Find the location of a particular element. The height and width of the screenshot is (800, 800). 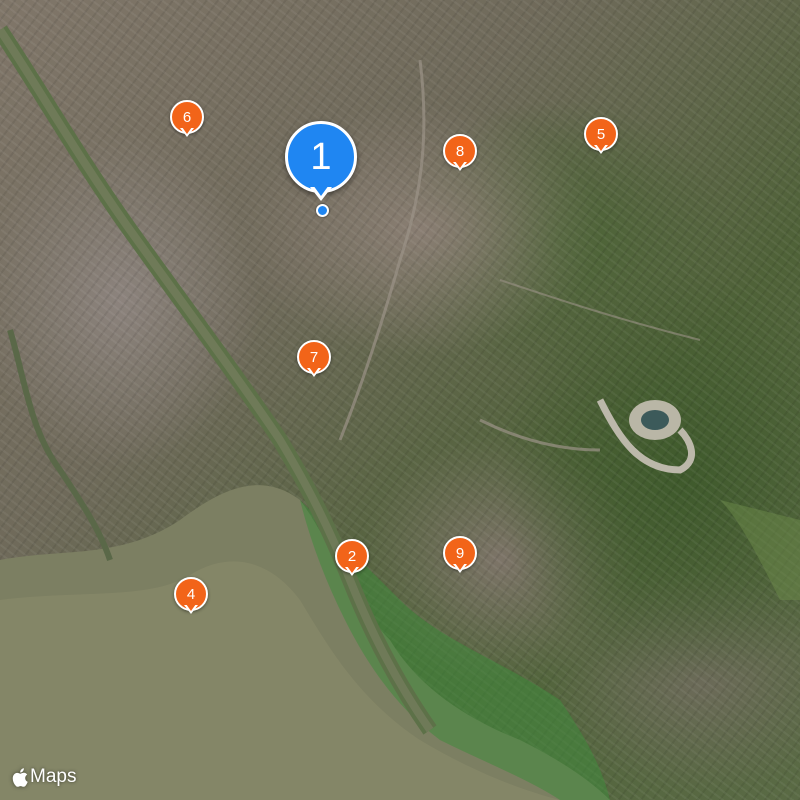

maps-attribution-text: Maps is located at coordinates (53, 776).